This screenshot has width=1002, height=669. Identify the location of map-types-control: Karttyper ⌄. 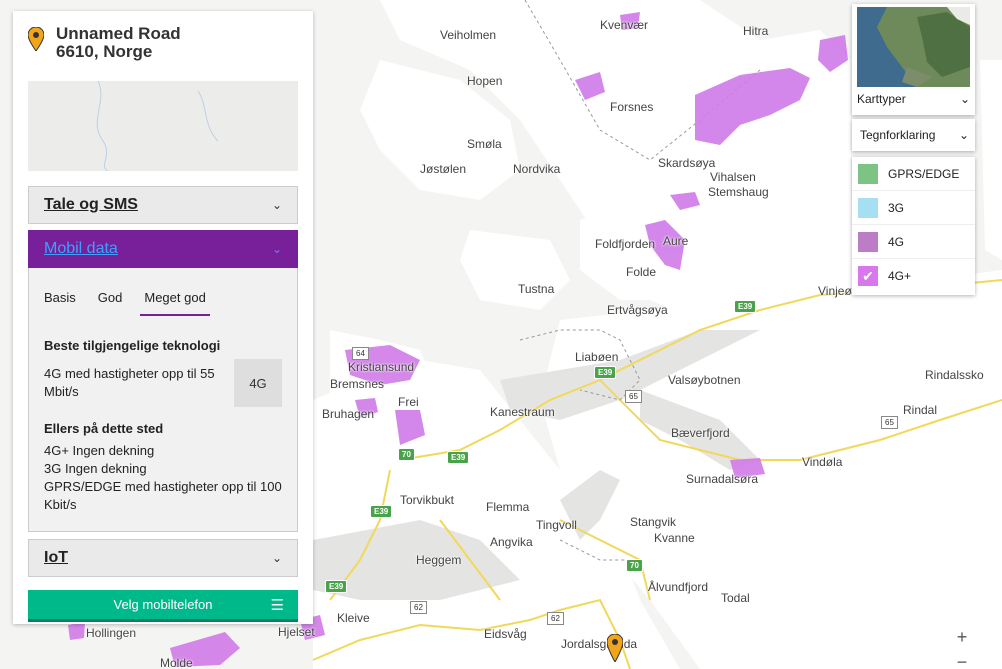
(913, 59).